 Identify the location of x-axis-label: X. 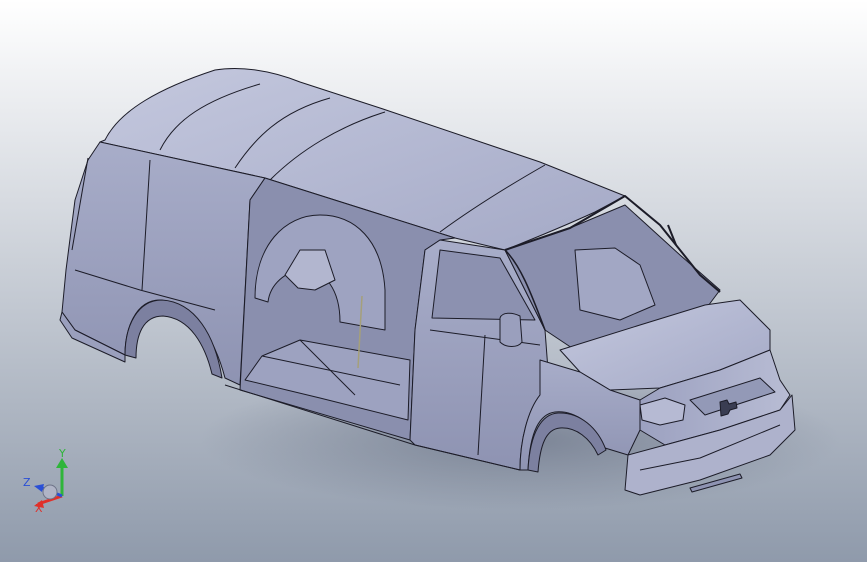
(39, 508).